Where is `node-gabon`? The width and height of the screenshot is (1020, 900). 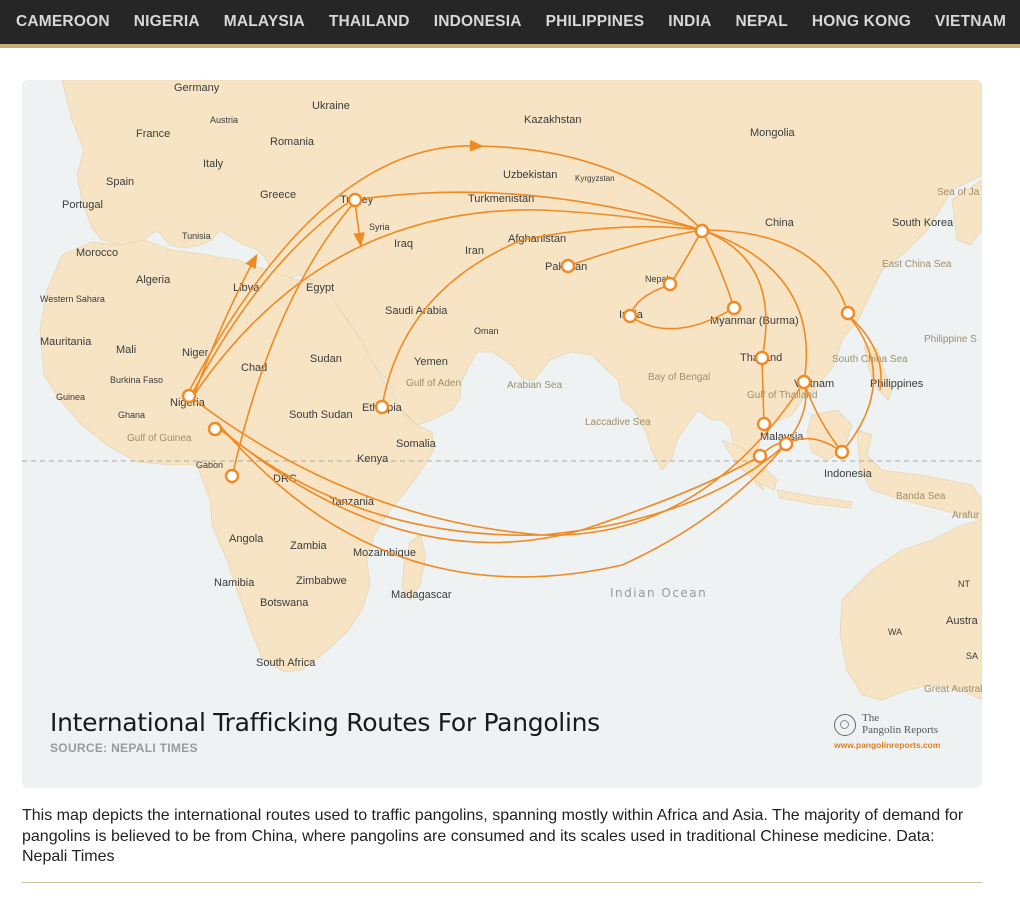
node-gabon is located at coordinates (232, 476).